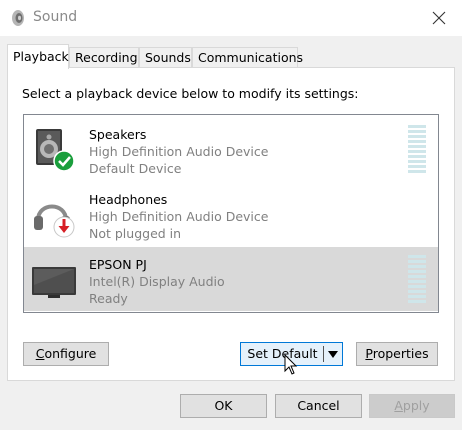 This screenshot has height=430, width=462. Describe the element at coordinates (118, 134) in the screenshot. I see `device-name: Speakers` at that location.